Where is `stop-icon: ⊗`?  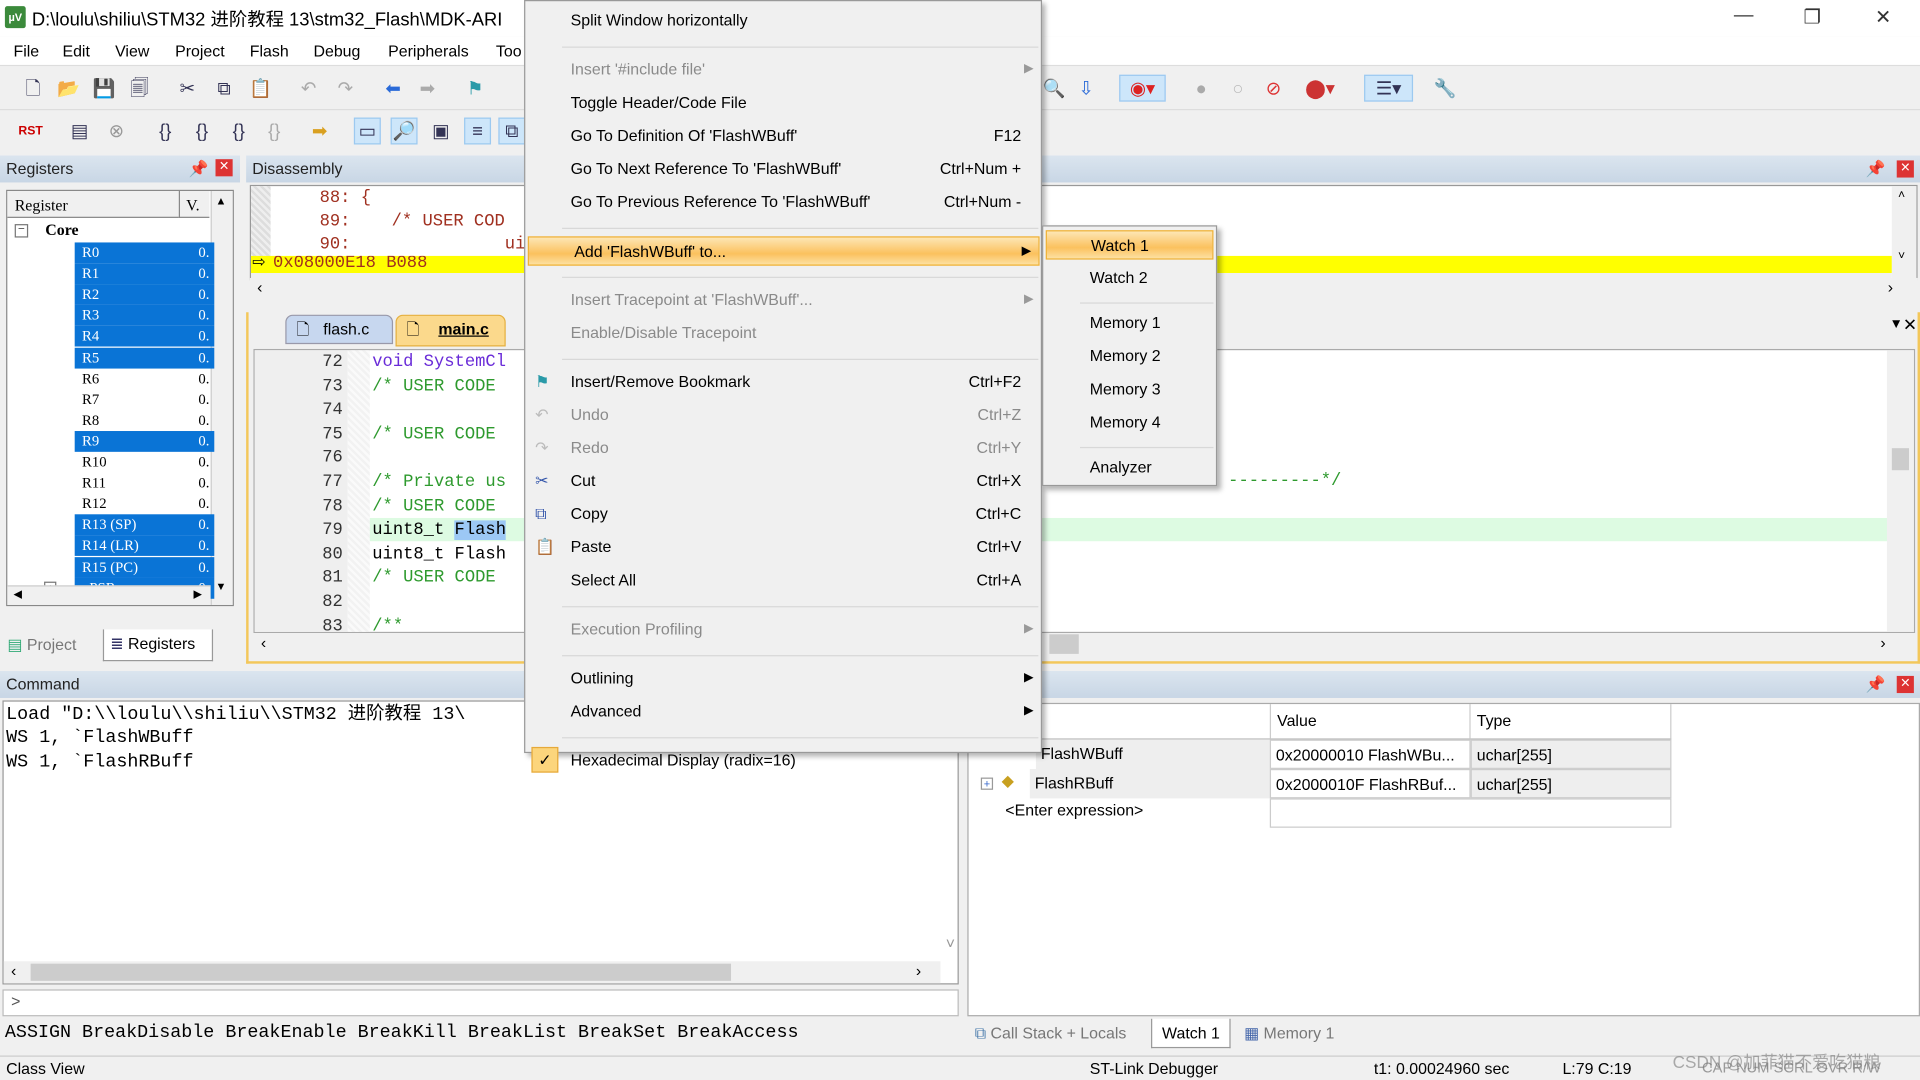
stop-icon: ⊗ is located at coordinates (116, 132).